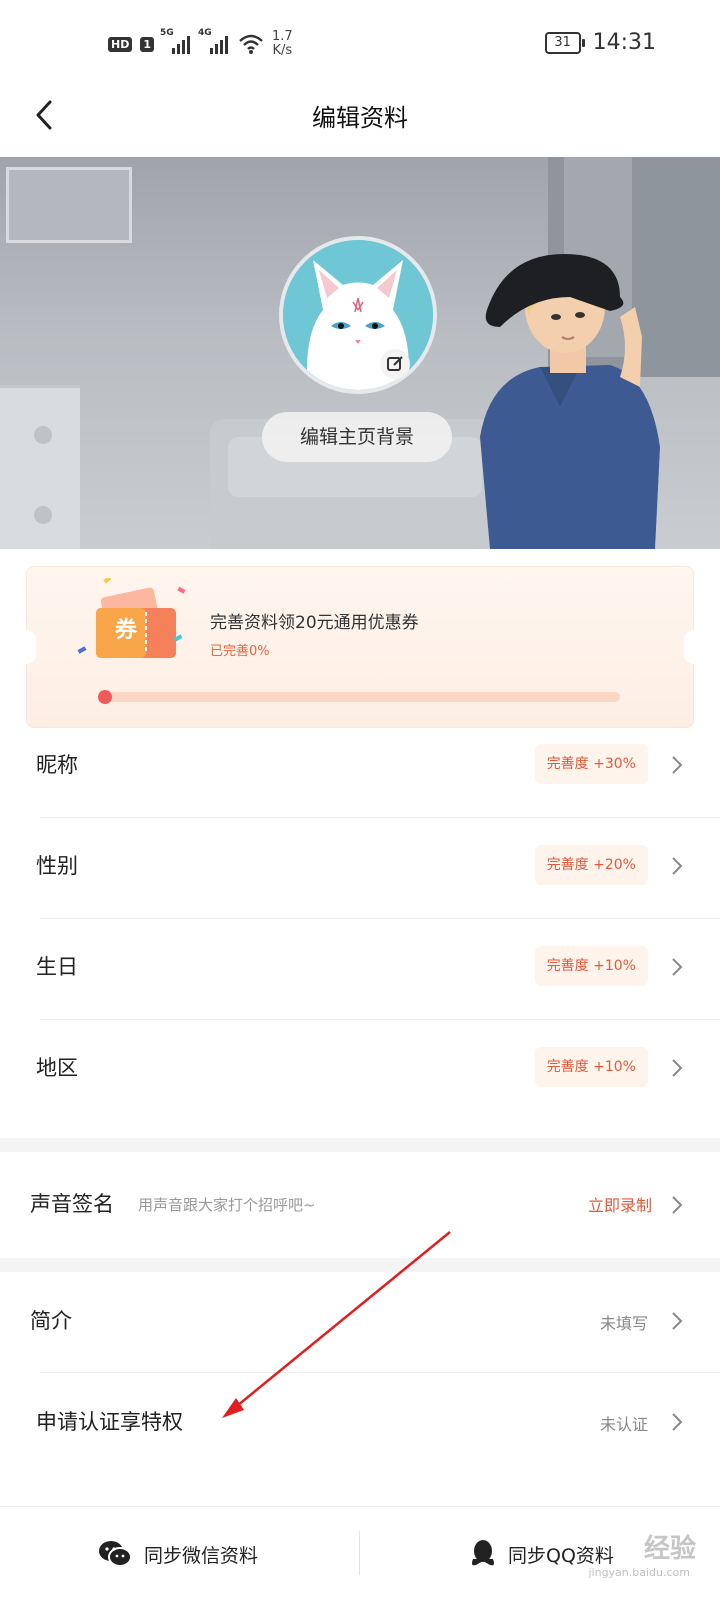 The height and width of the screenshot is (1601, 720). I want to click on voice-signature-hint: 用声音跟大家打个招呼吧~, so click(227, 1205).